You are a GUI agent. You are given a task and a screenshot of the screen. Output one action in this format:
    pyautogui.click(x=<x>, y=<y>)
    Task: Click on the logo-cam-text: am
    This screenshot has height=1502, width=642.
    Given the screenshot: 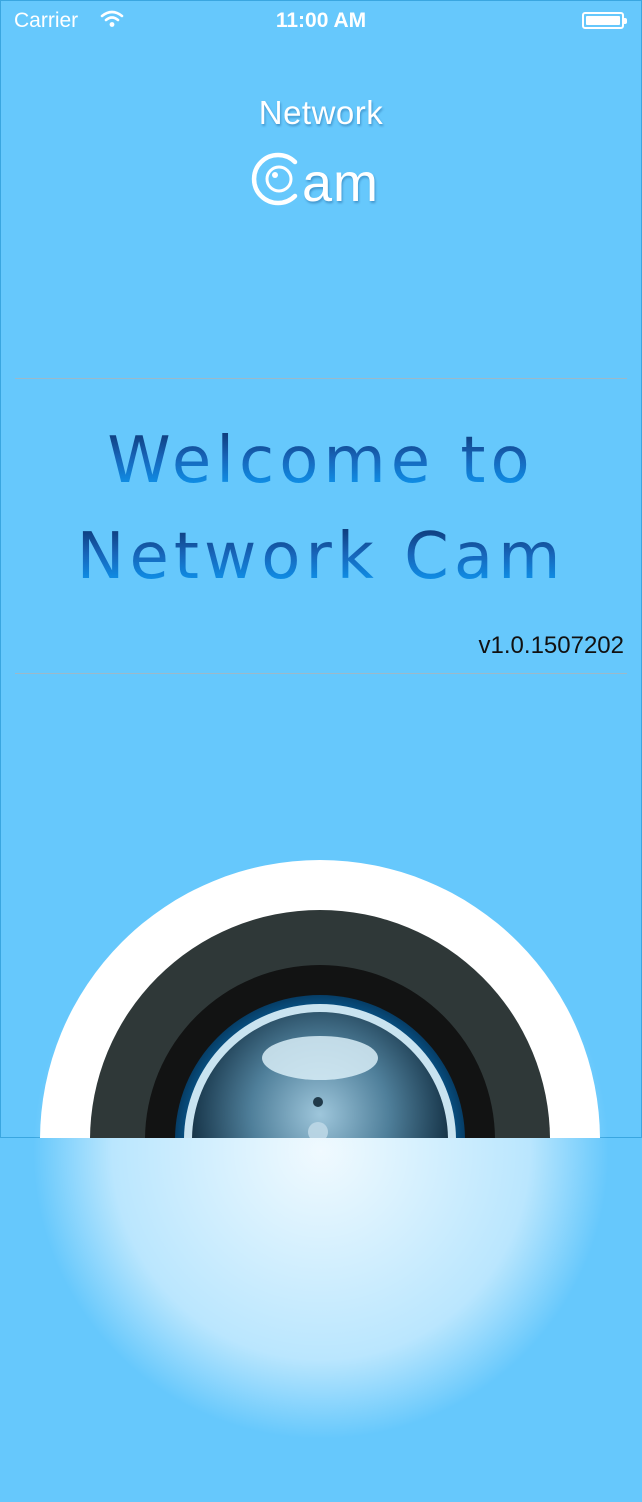 What is the action you would take?
    pyautogui.click(x=341, y=183)
    